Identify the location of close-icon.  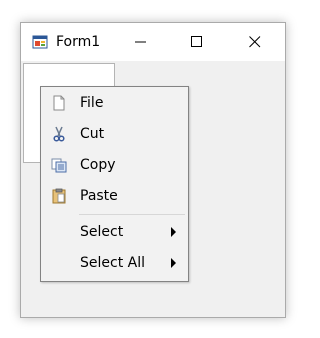
(255, 42).